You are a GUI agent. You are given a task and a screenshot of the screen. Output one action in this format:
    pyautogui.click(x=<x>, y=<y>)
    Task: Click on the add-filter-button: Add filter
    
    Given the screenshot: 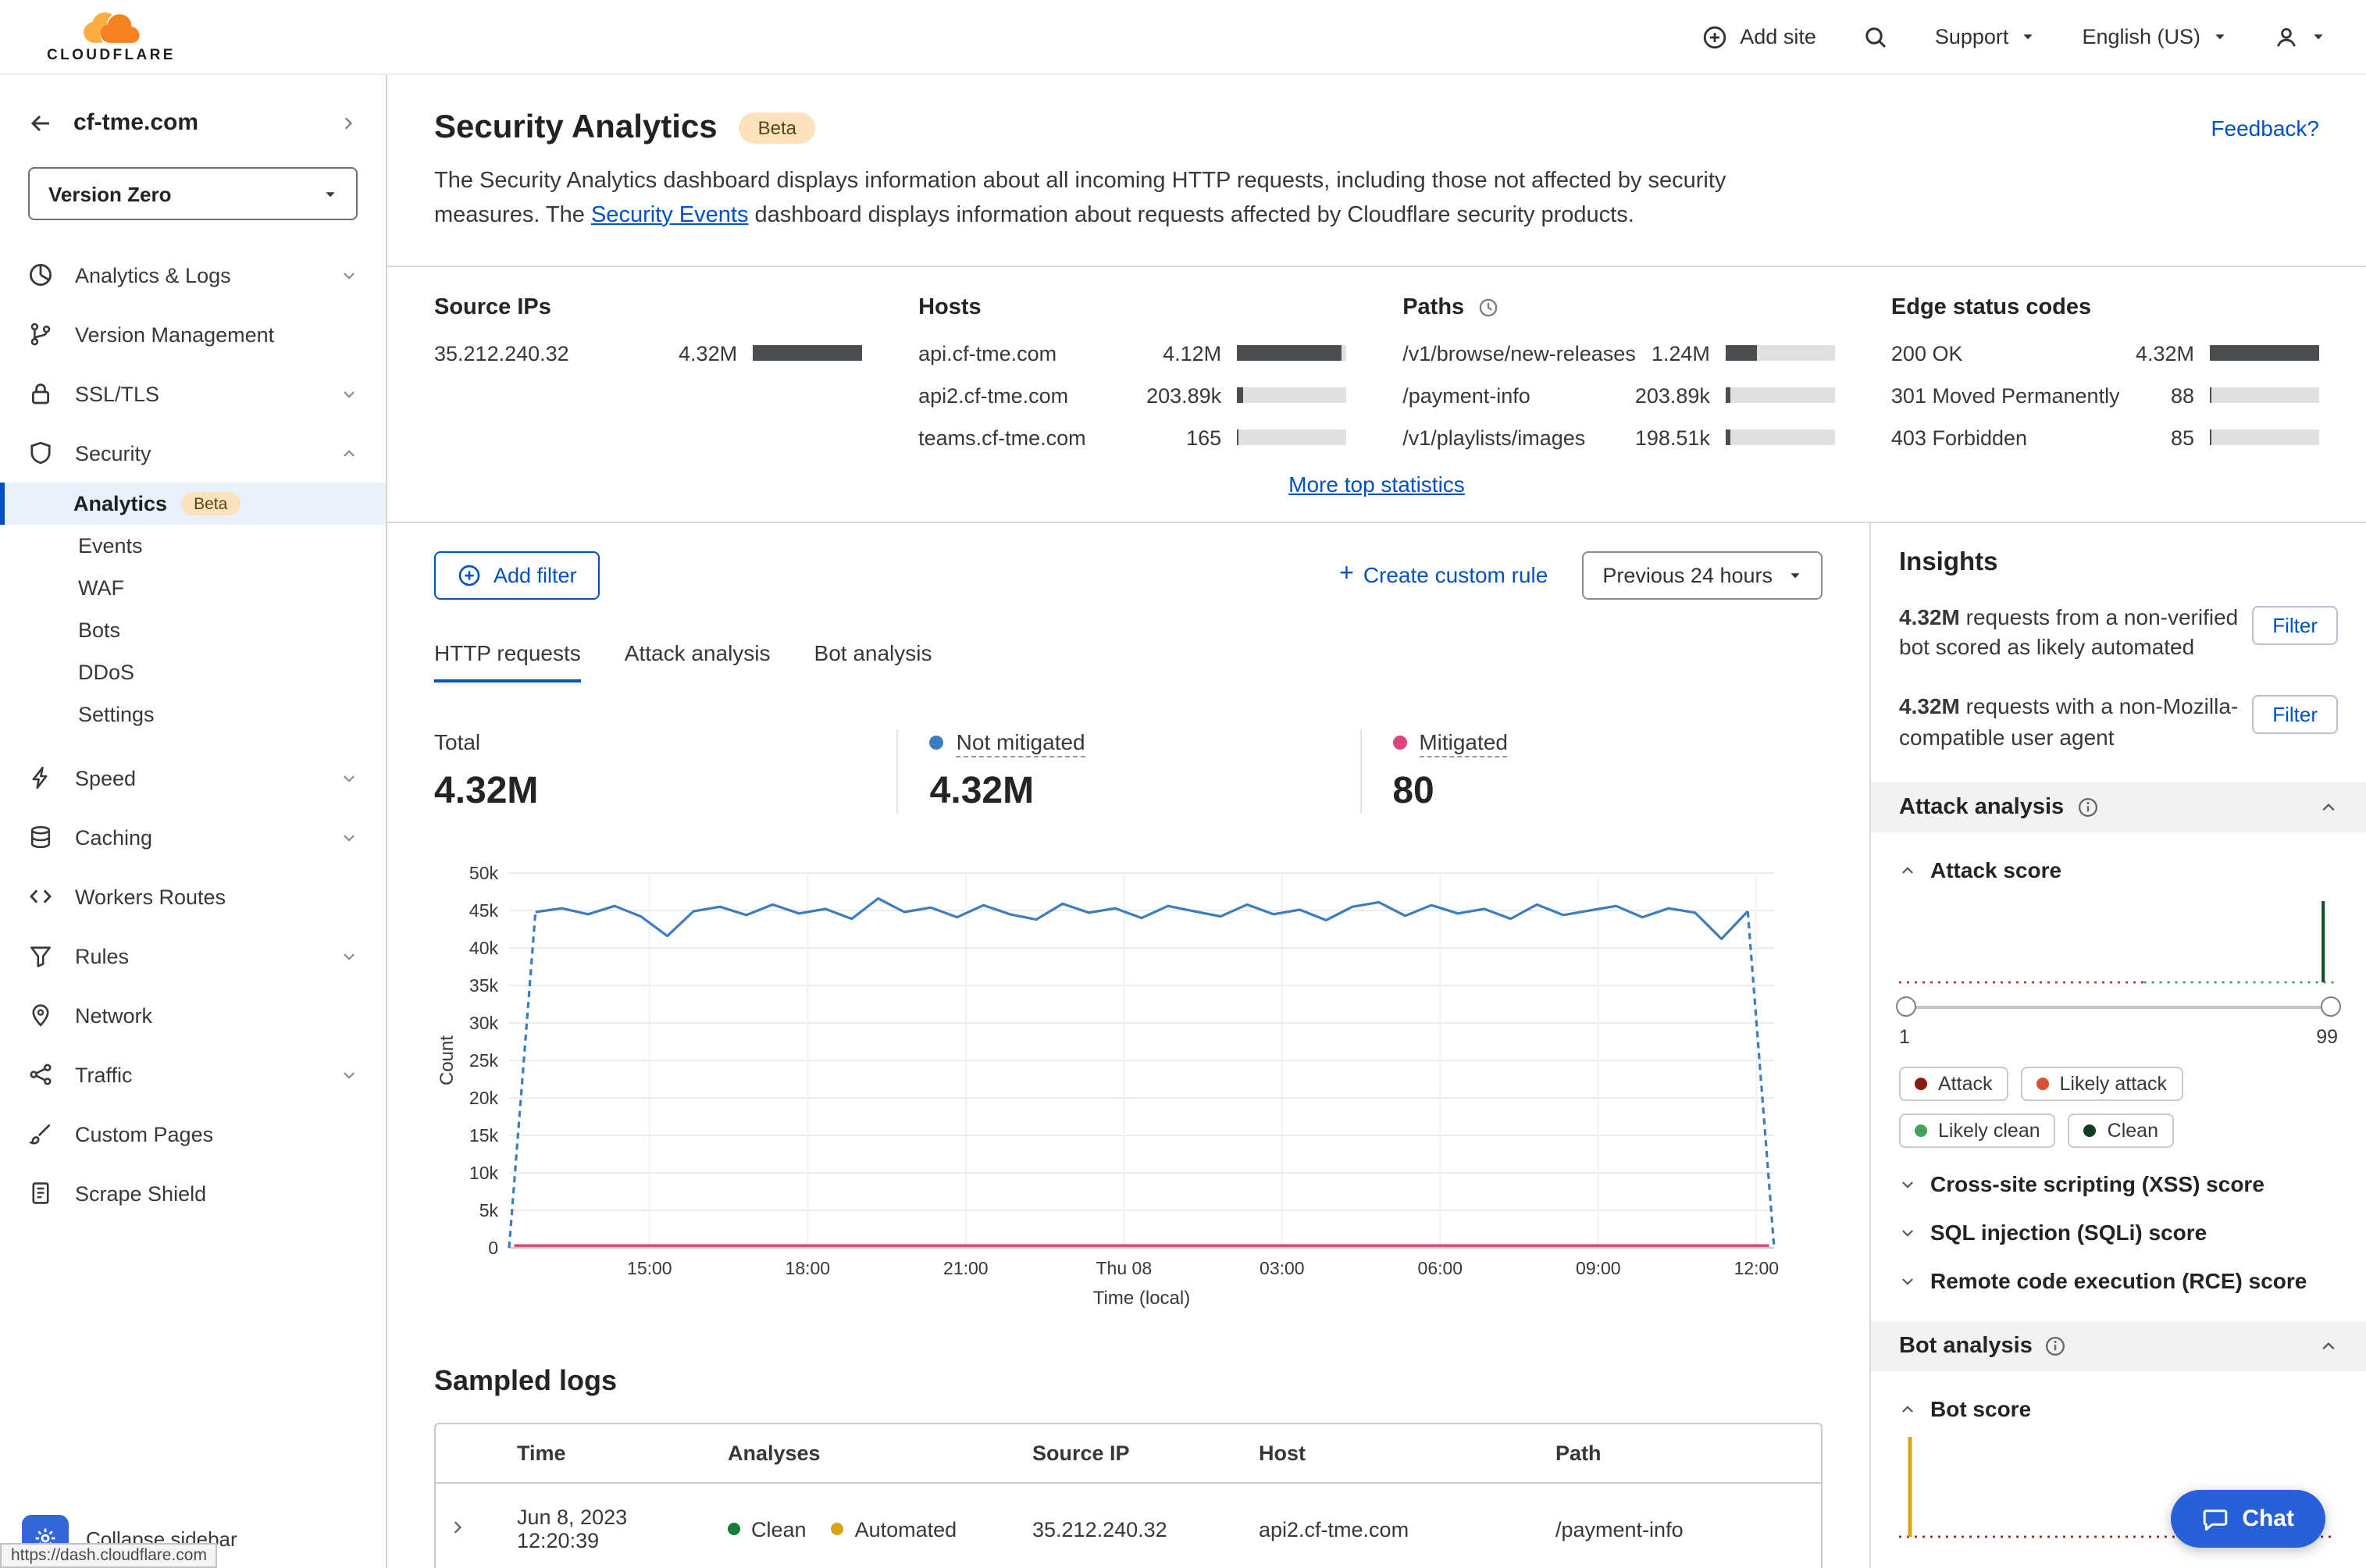 What is the action you would take?
    pyautogui.click(x=517, y=575)
    